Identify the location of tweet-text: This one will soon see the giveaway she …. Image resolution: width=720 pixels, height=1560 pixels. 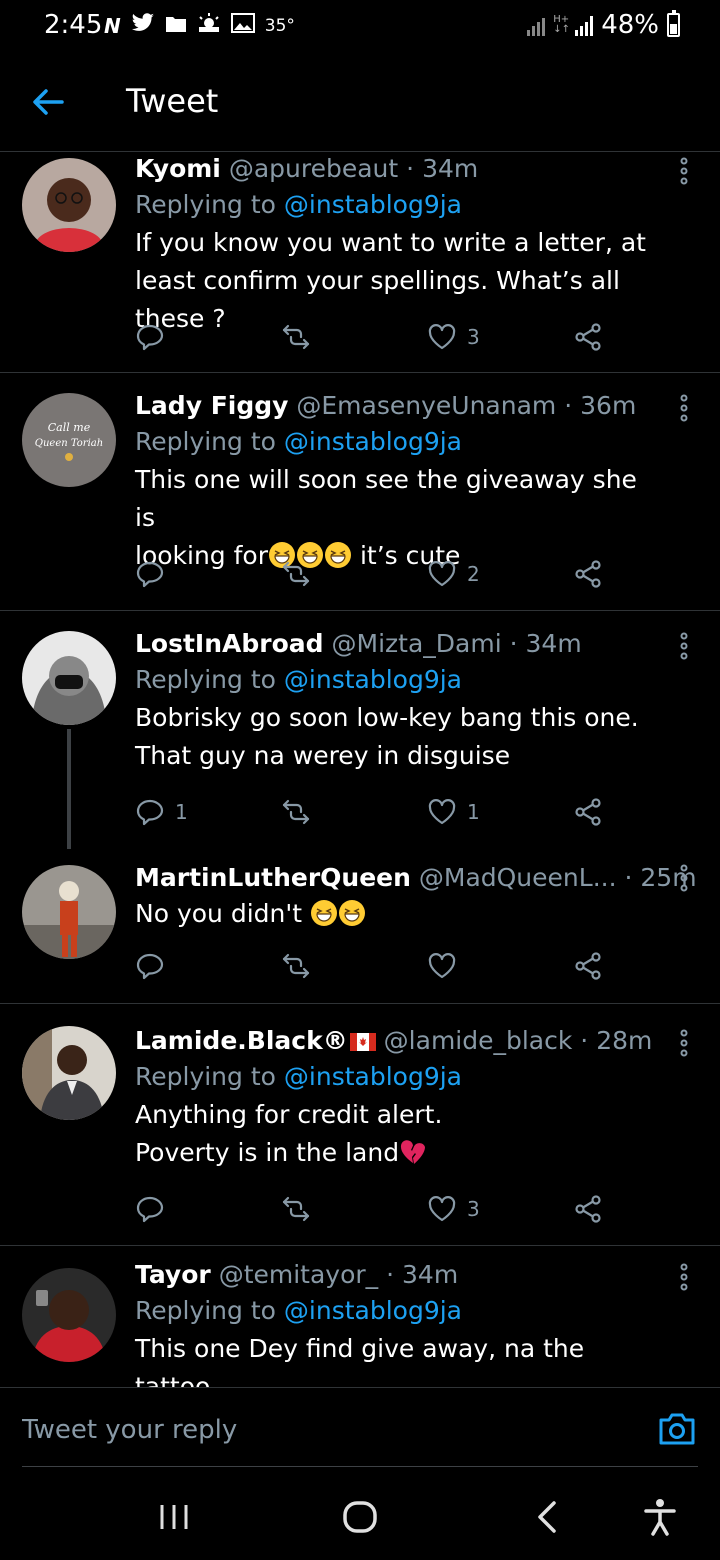
(397, 518).